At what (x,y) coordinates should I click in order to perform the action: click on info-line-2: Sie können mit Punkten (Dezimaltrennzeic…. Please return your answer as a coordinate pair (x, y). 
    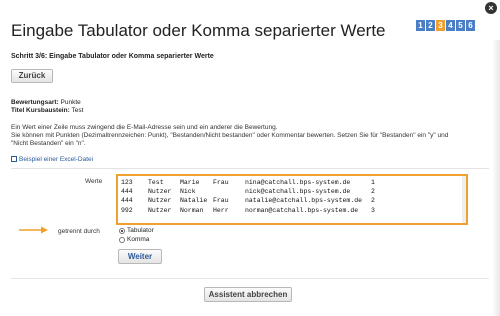
    Looking at the image, I should click on (230, 135).